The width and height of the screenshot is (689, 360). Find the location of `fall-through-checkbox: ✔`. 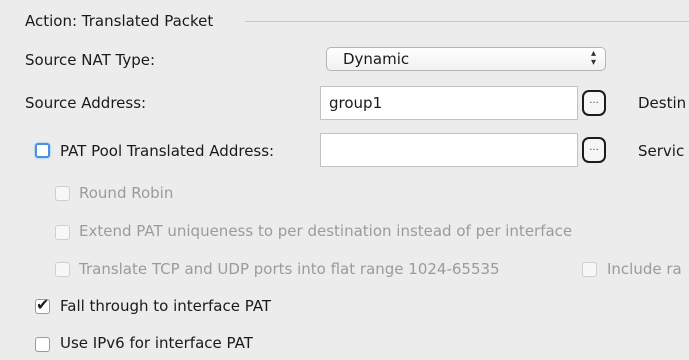

fall-through-checkbox: ✔ is located at coordinates (42, 304).